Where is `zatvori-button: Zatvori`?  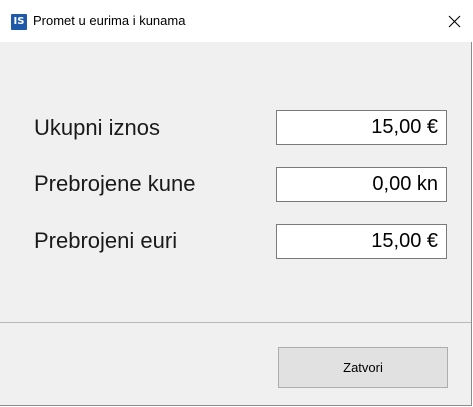 zatvori-button: Zatvori is located at coordinates (363, 367).